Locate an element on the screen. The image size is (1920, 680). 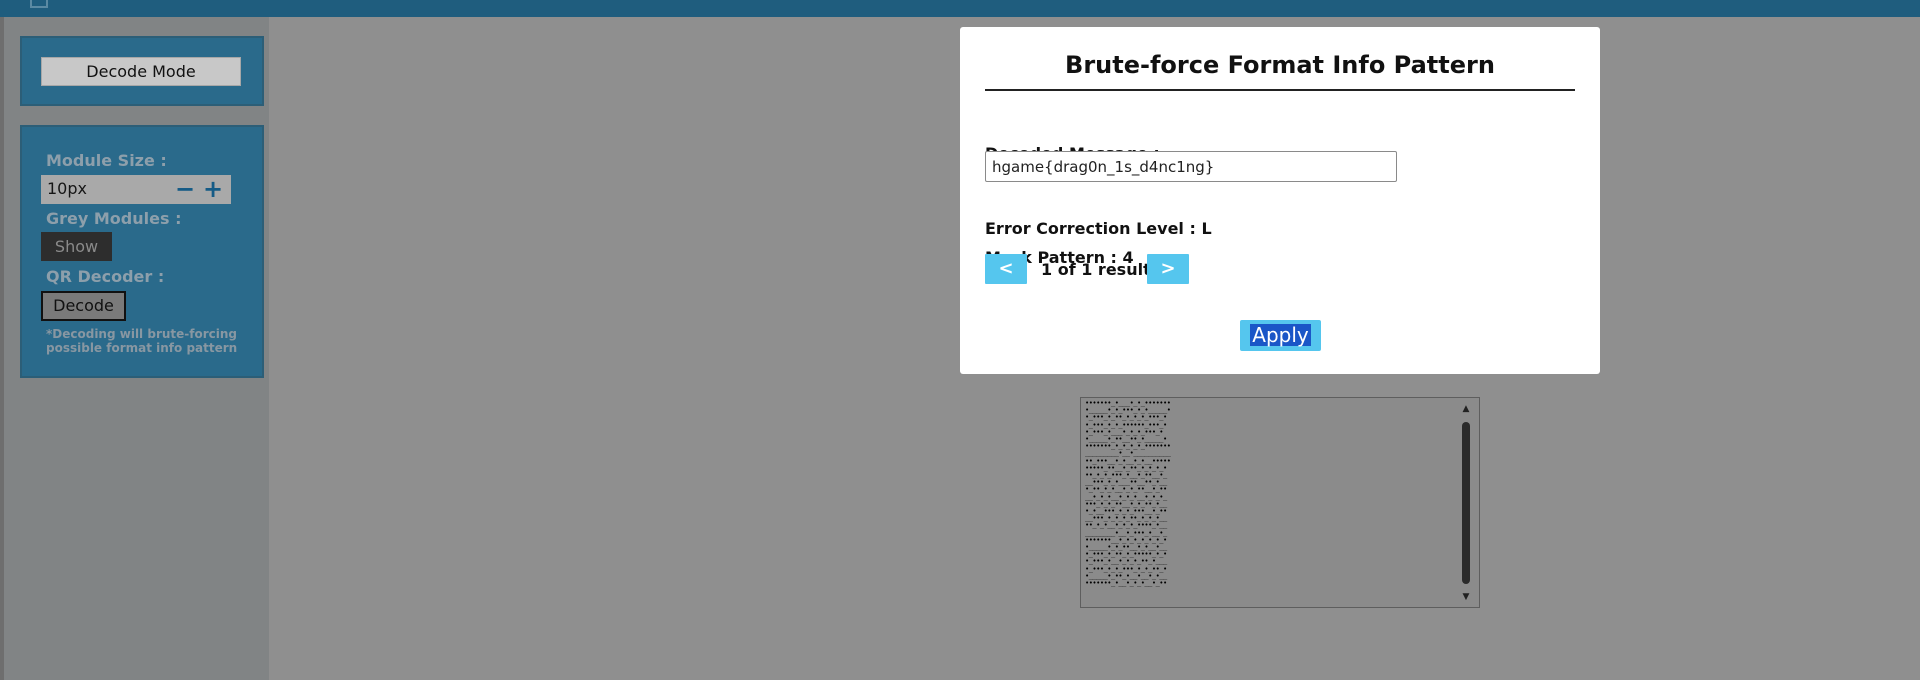
module-size-label: Module Size : is located at coordinates (106, 160).